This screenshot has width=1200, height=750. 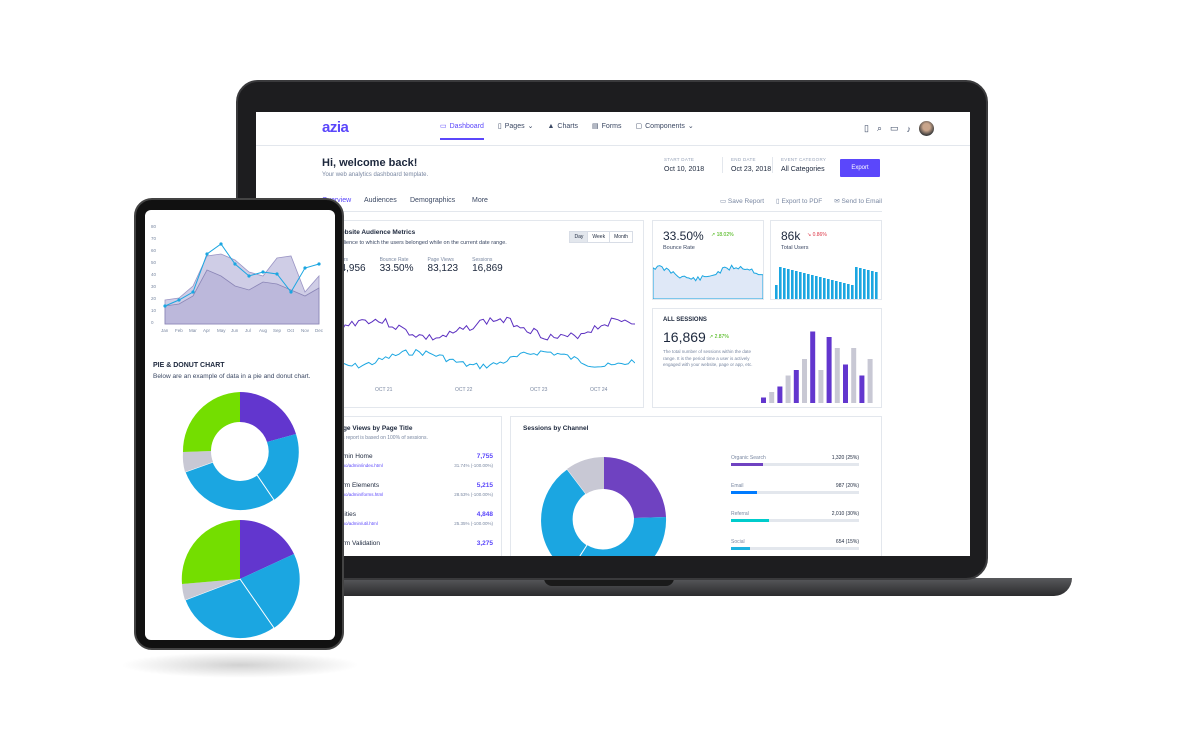 I want to click on phone-shadow, so click(x=240, y=665).